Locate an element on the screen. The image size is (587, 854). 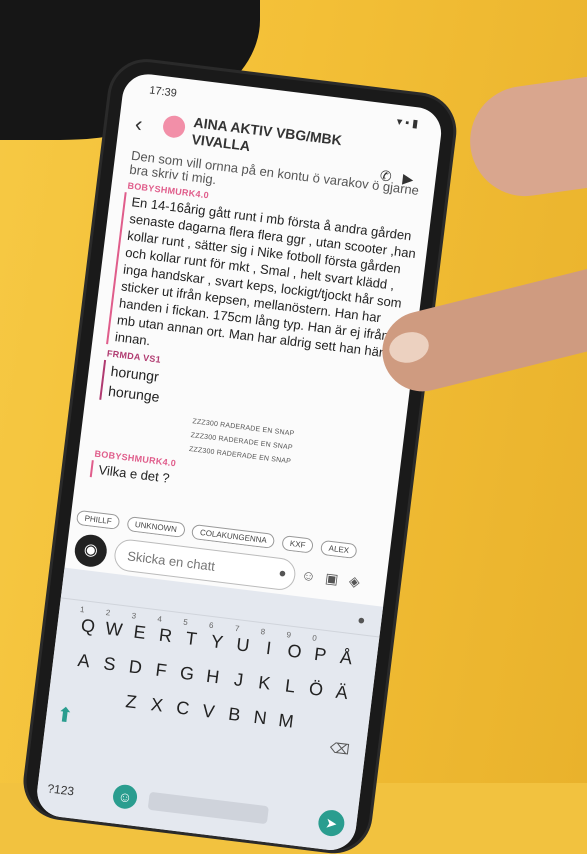
key: 1Q is located at coordinates (88, 621).